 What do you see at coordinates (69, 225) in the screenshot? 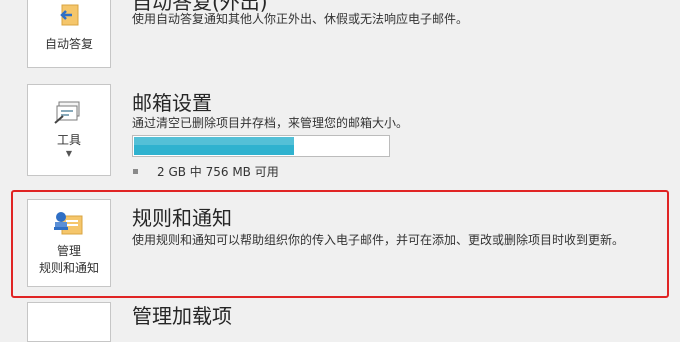
I see `rules-alerts-icon` at bounding box center [69, 225].